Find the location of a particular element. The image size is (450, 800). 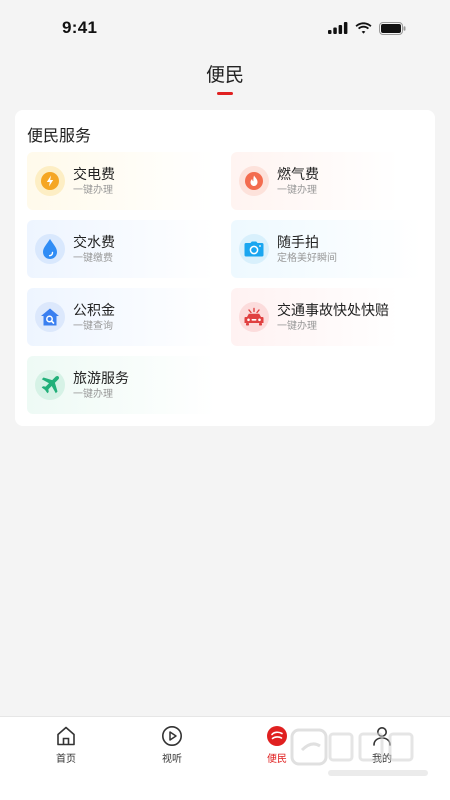

convenience-icon is located at coordinates (277, 736).